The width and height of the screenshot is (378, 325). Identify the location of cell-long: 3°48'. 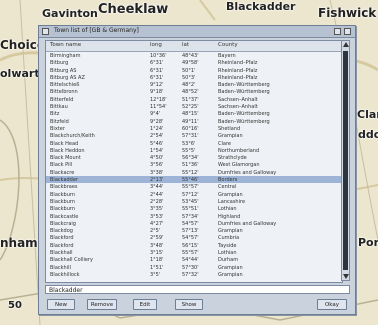
(157, 245).